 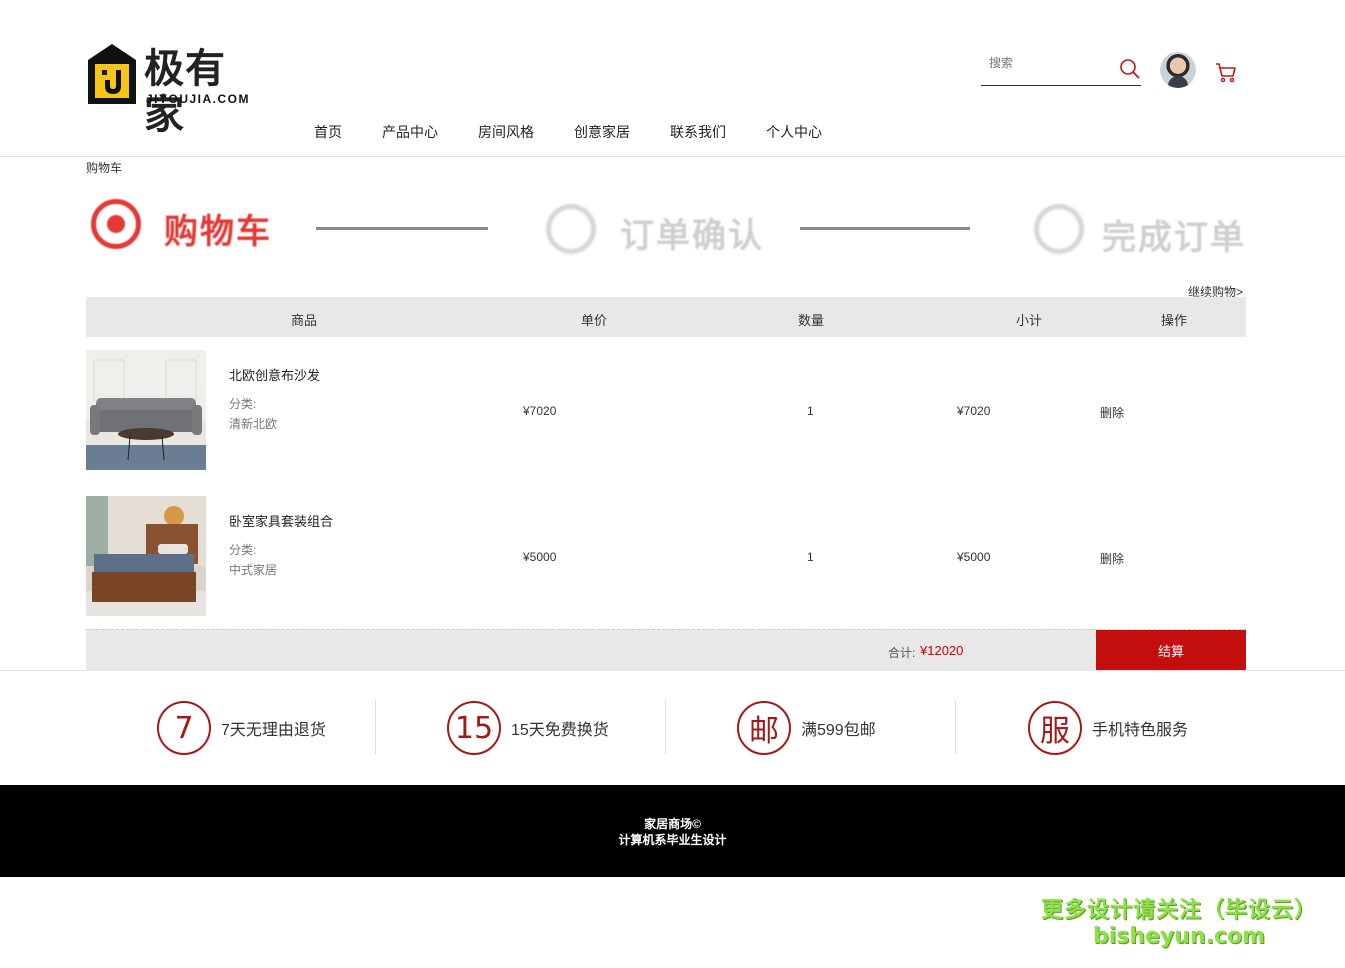 I want to click on product-name: 北欧创意布沙发, so click(x=274, y=374).